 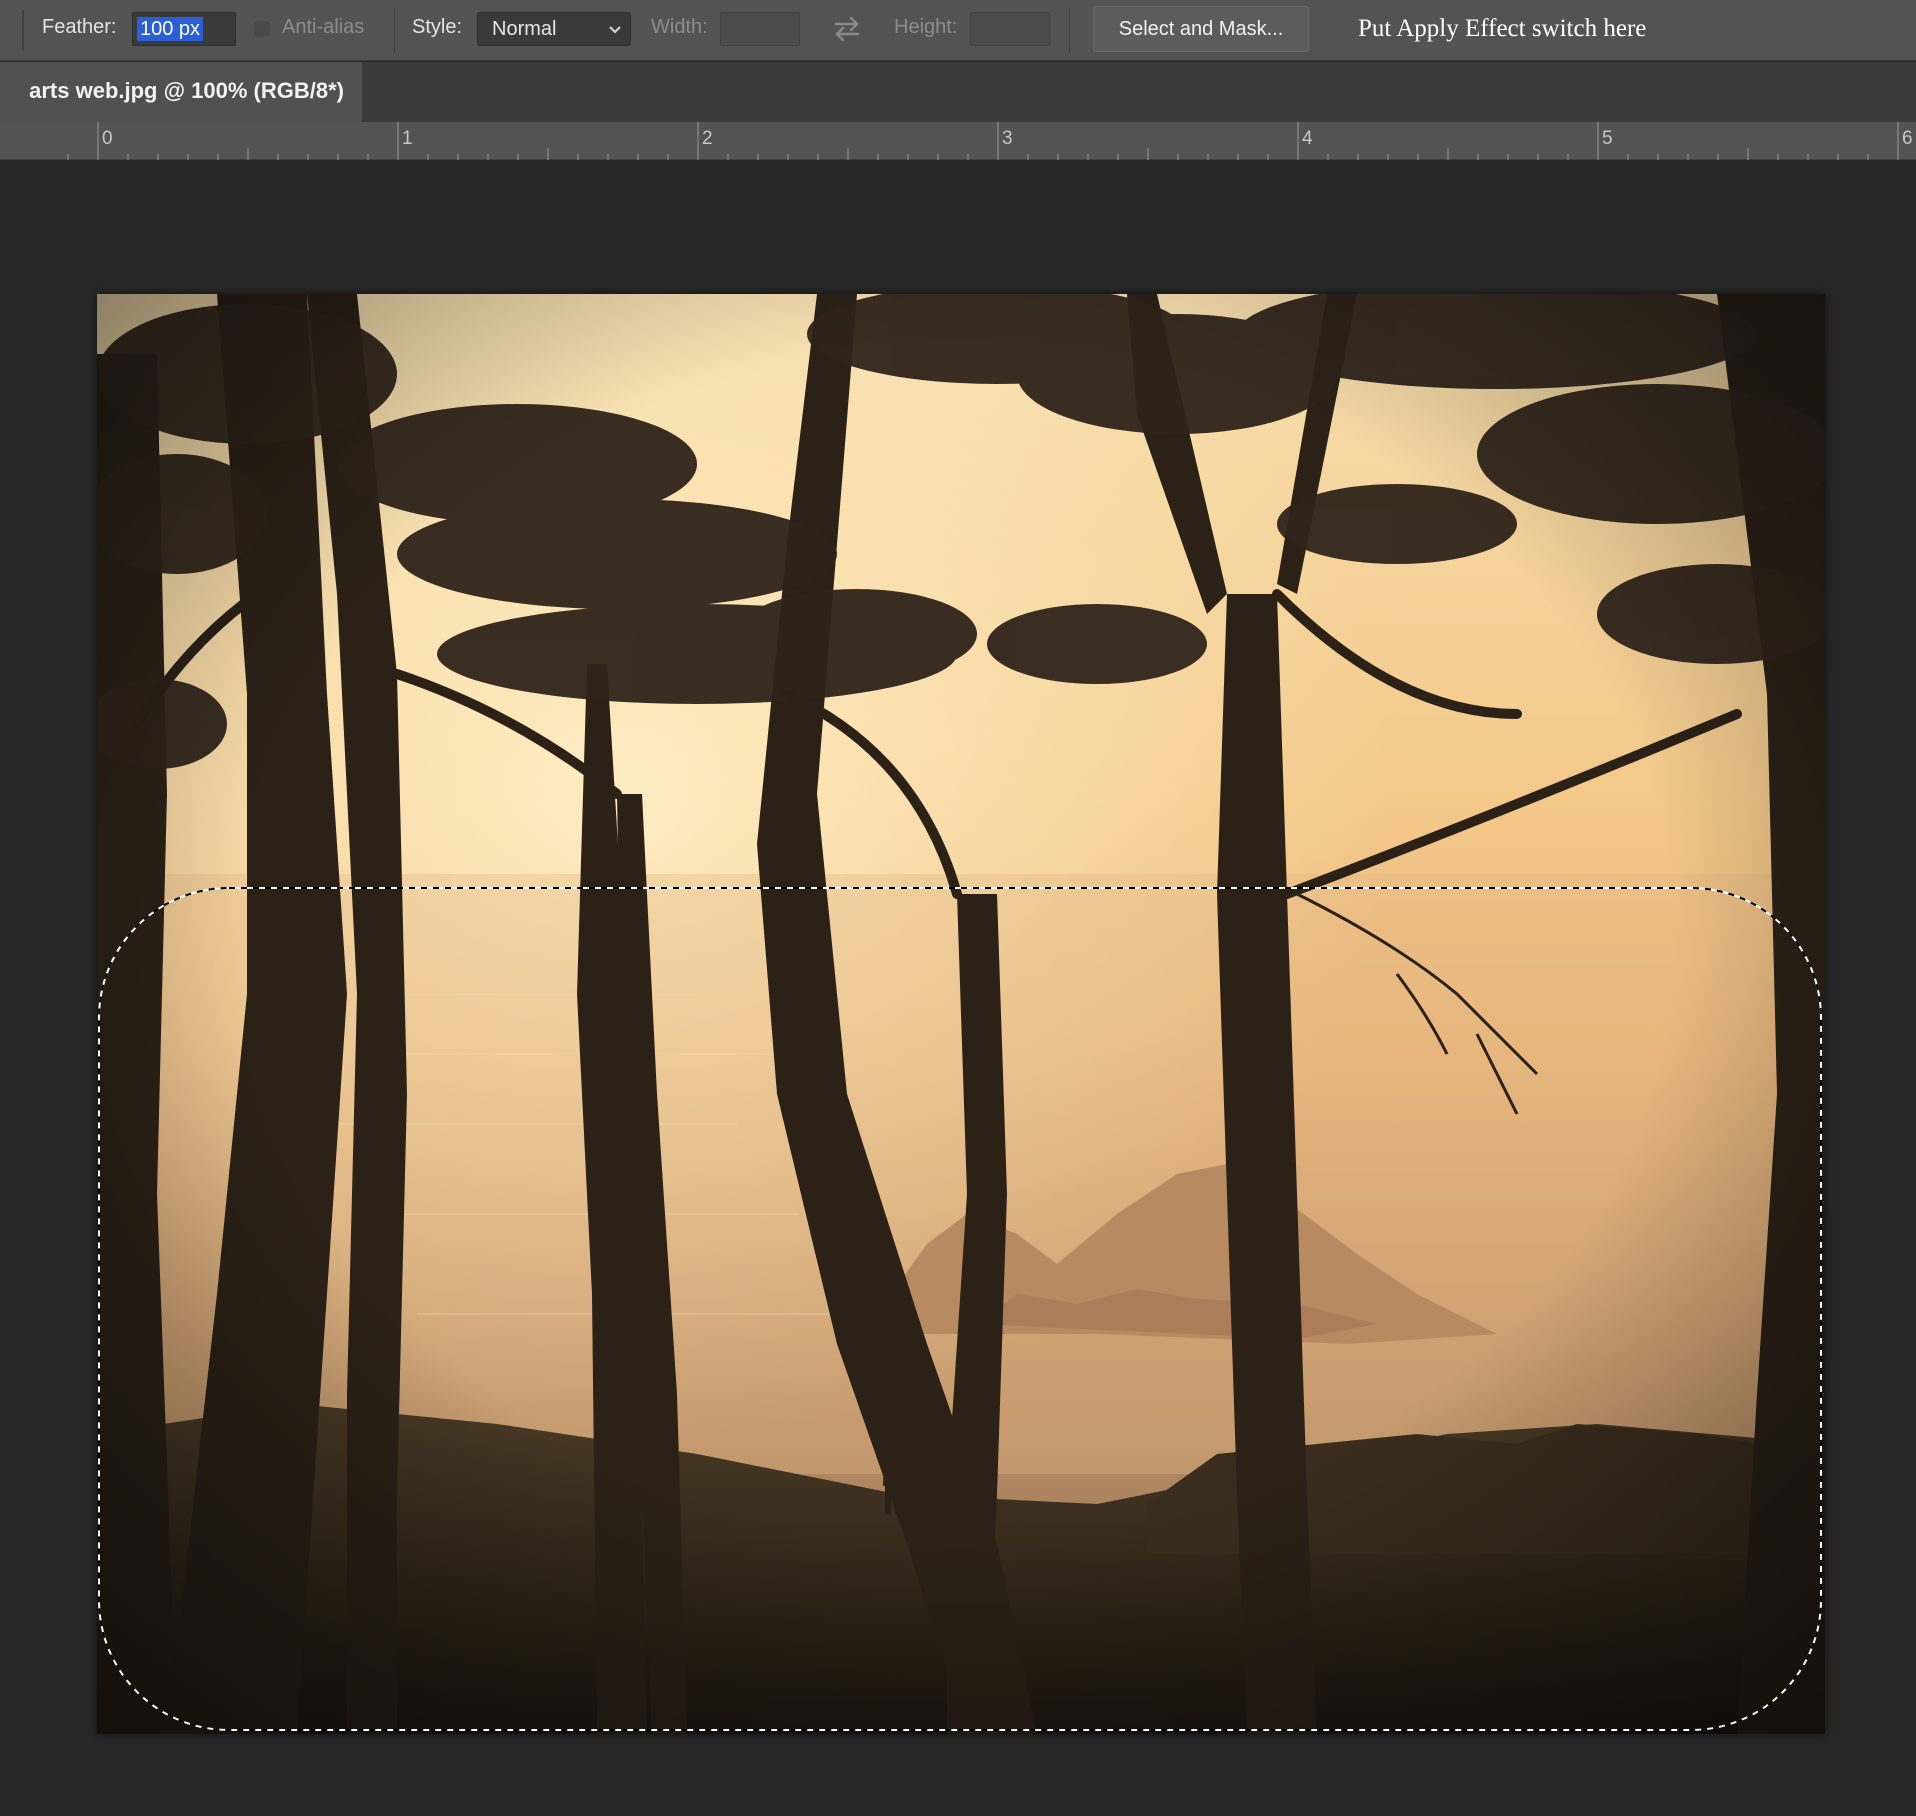 I want to click on style-label: Style:, so click(x=437, y=27).